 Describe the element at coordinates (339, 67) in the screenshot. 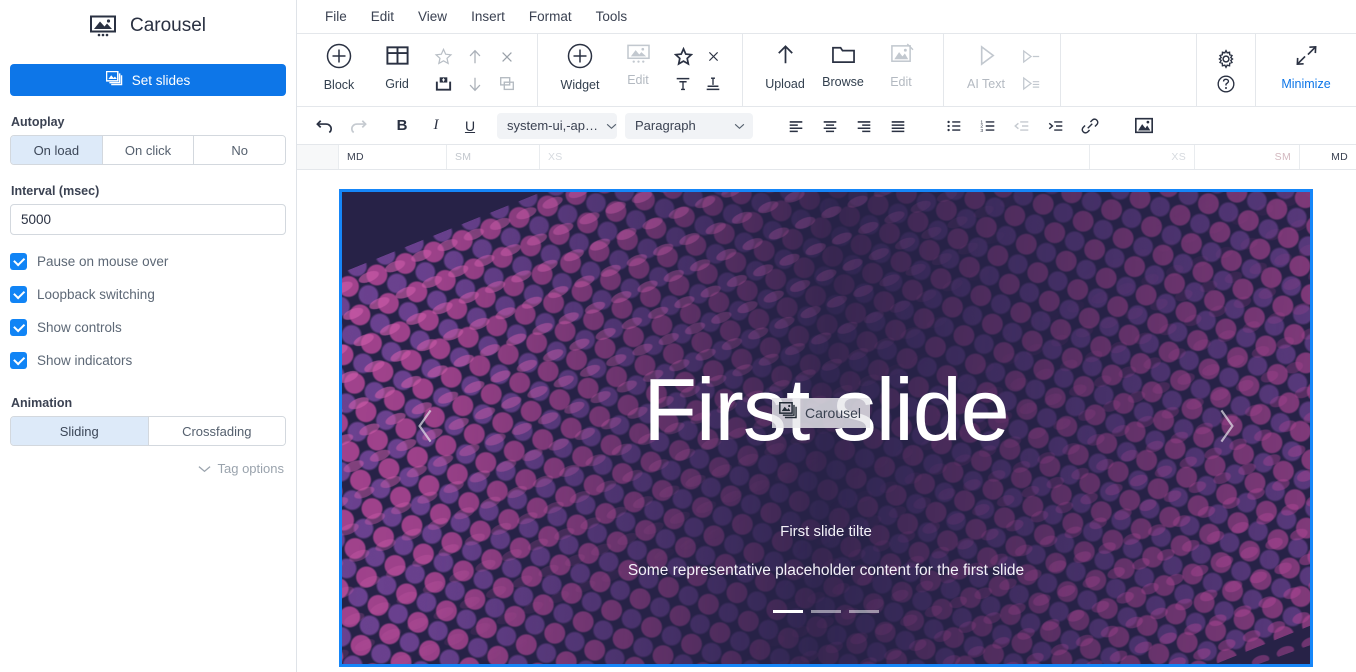

I see `block-button: Block` at that location.